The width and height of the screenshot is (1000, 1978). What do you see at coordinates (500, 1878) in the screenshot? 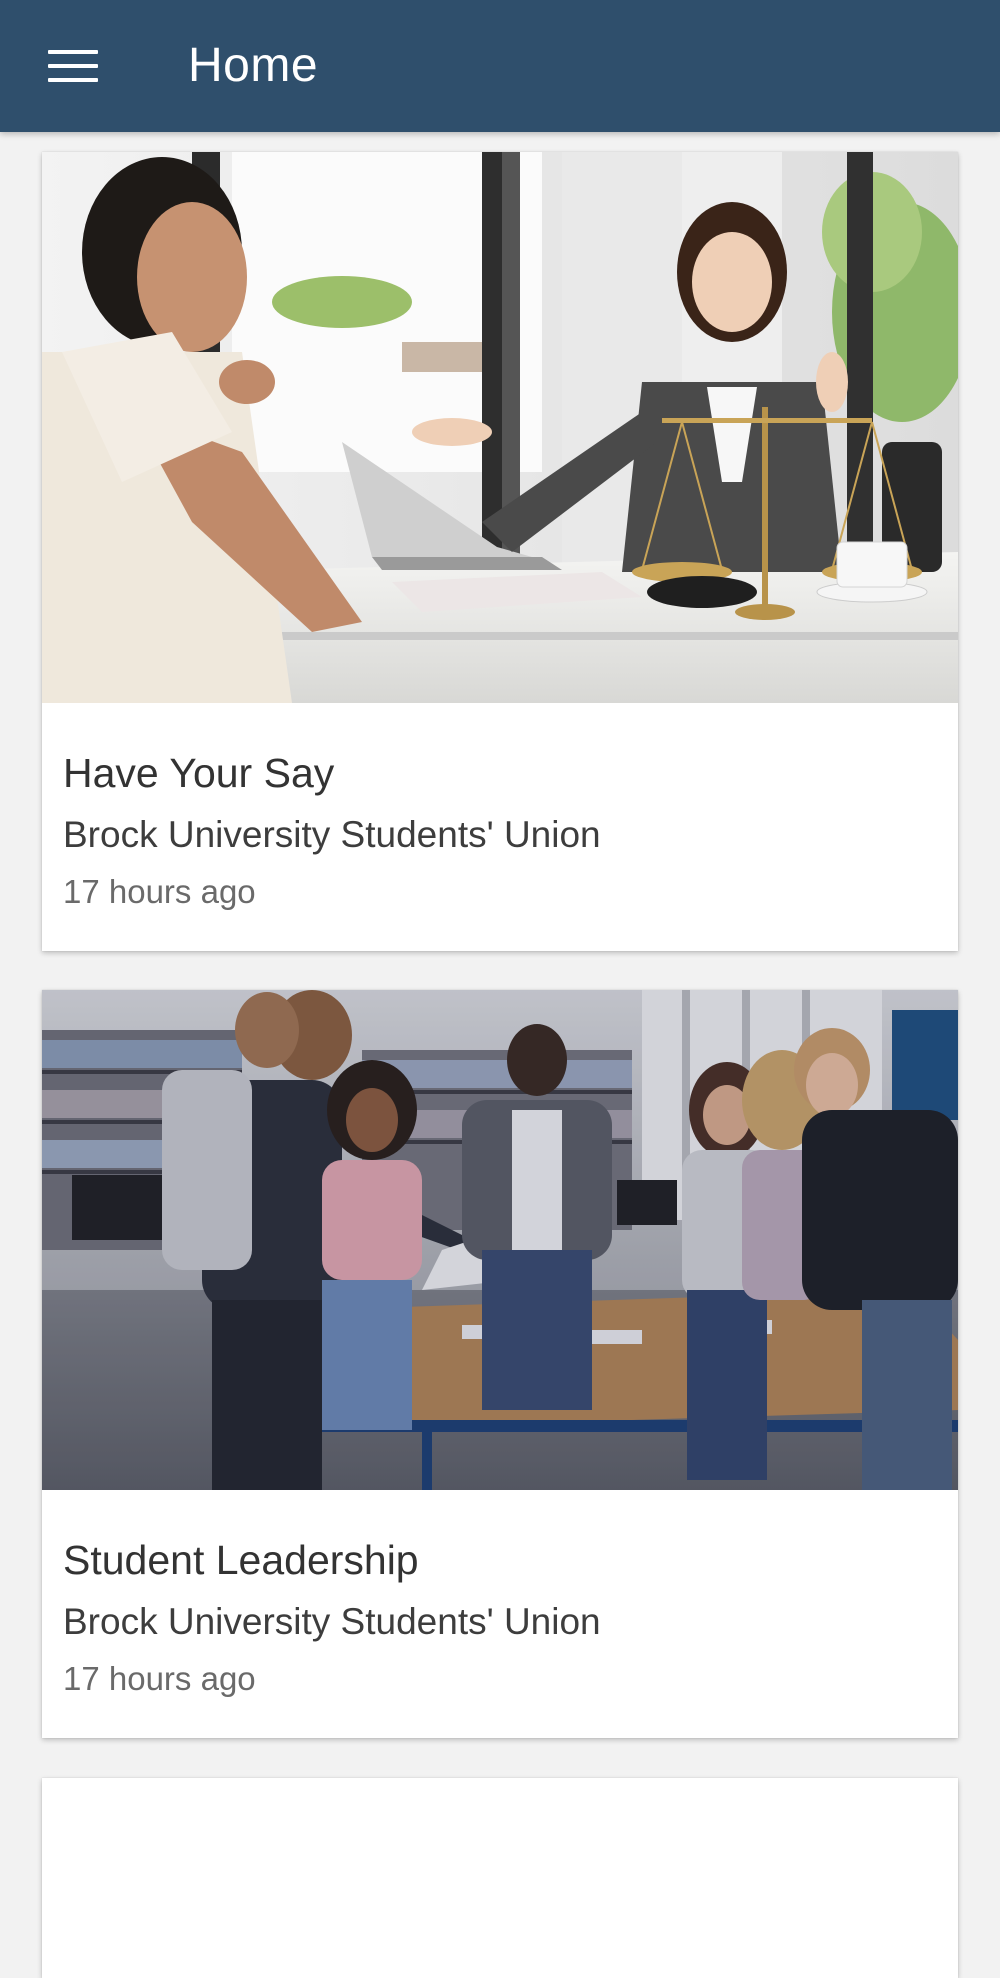
I see `news-card` at bounding box center [500, 1878].